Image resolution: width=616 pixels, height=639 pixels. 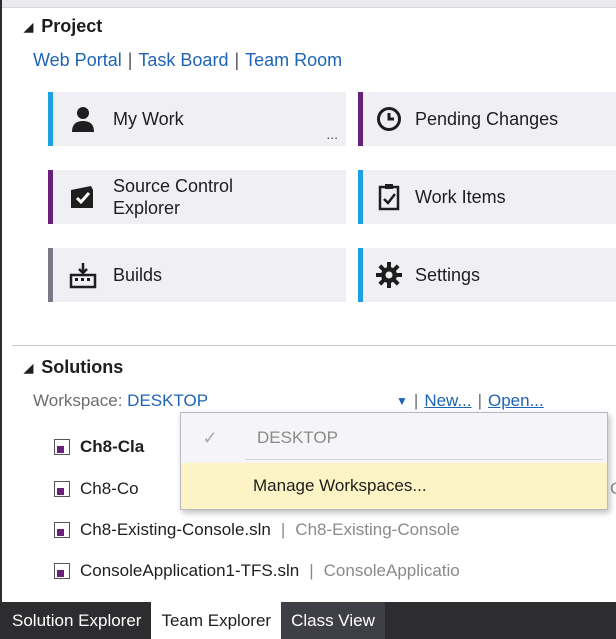 I want to click on solution-project-name: ConsoleApplicatio, so click(x=391, y=570).